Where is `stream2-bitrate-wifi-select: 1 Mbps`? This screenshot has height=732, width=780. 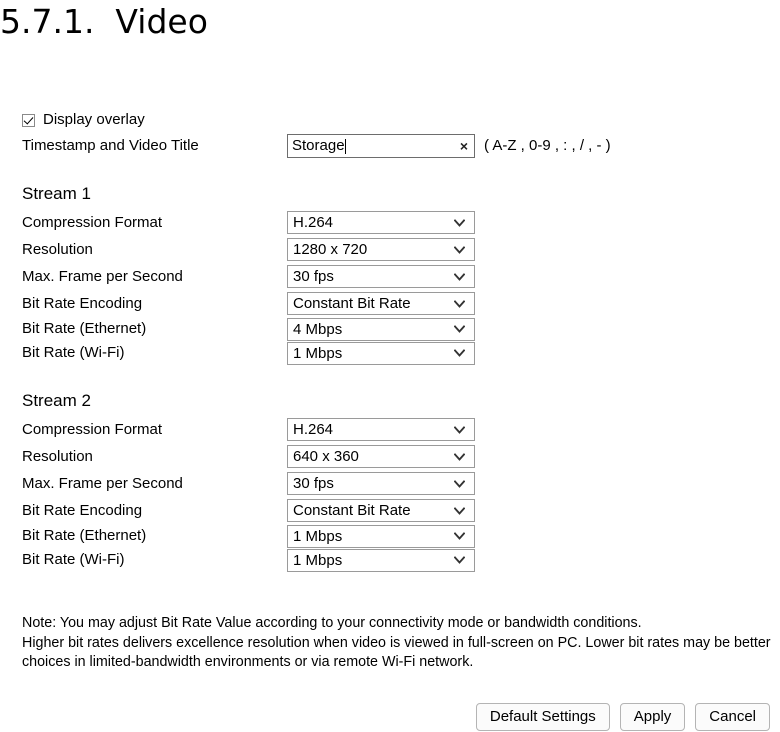 stream2-bitrate-wifi-select: 1 Mbps is located at coordinates (381, 560).